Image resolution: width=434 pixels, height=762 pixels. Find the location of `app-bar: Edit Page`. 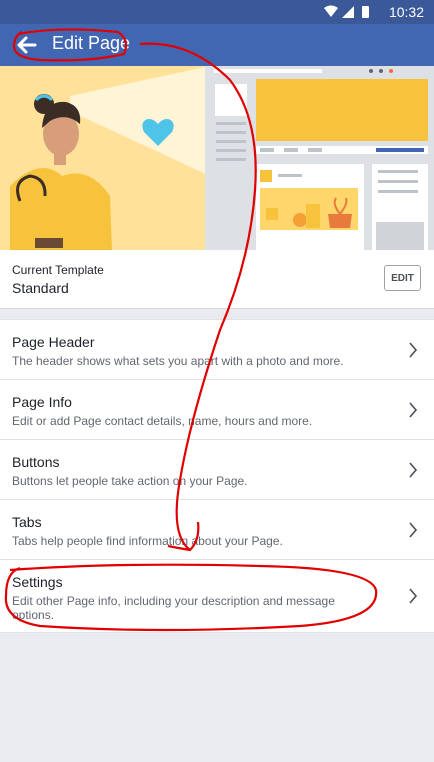

app-bar: Edit Page is located at coordinates (217, 45).